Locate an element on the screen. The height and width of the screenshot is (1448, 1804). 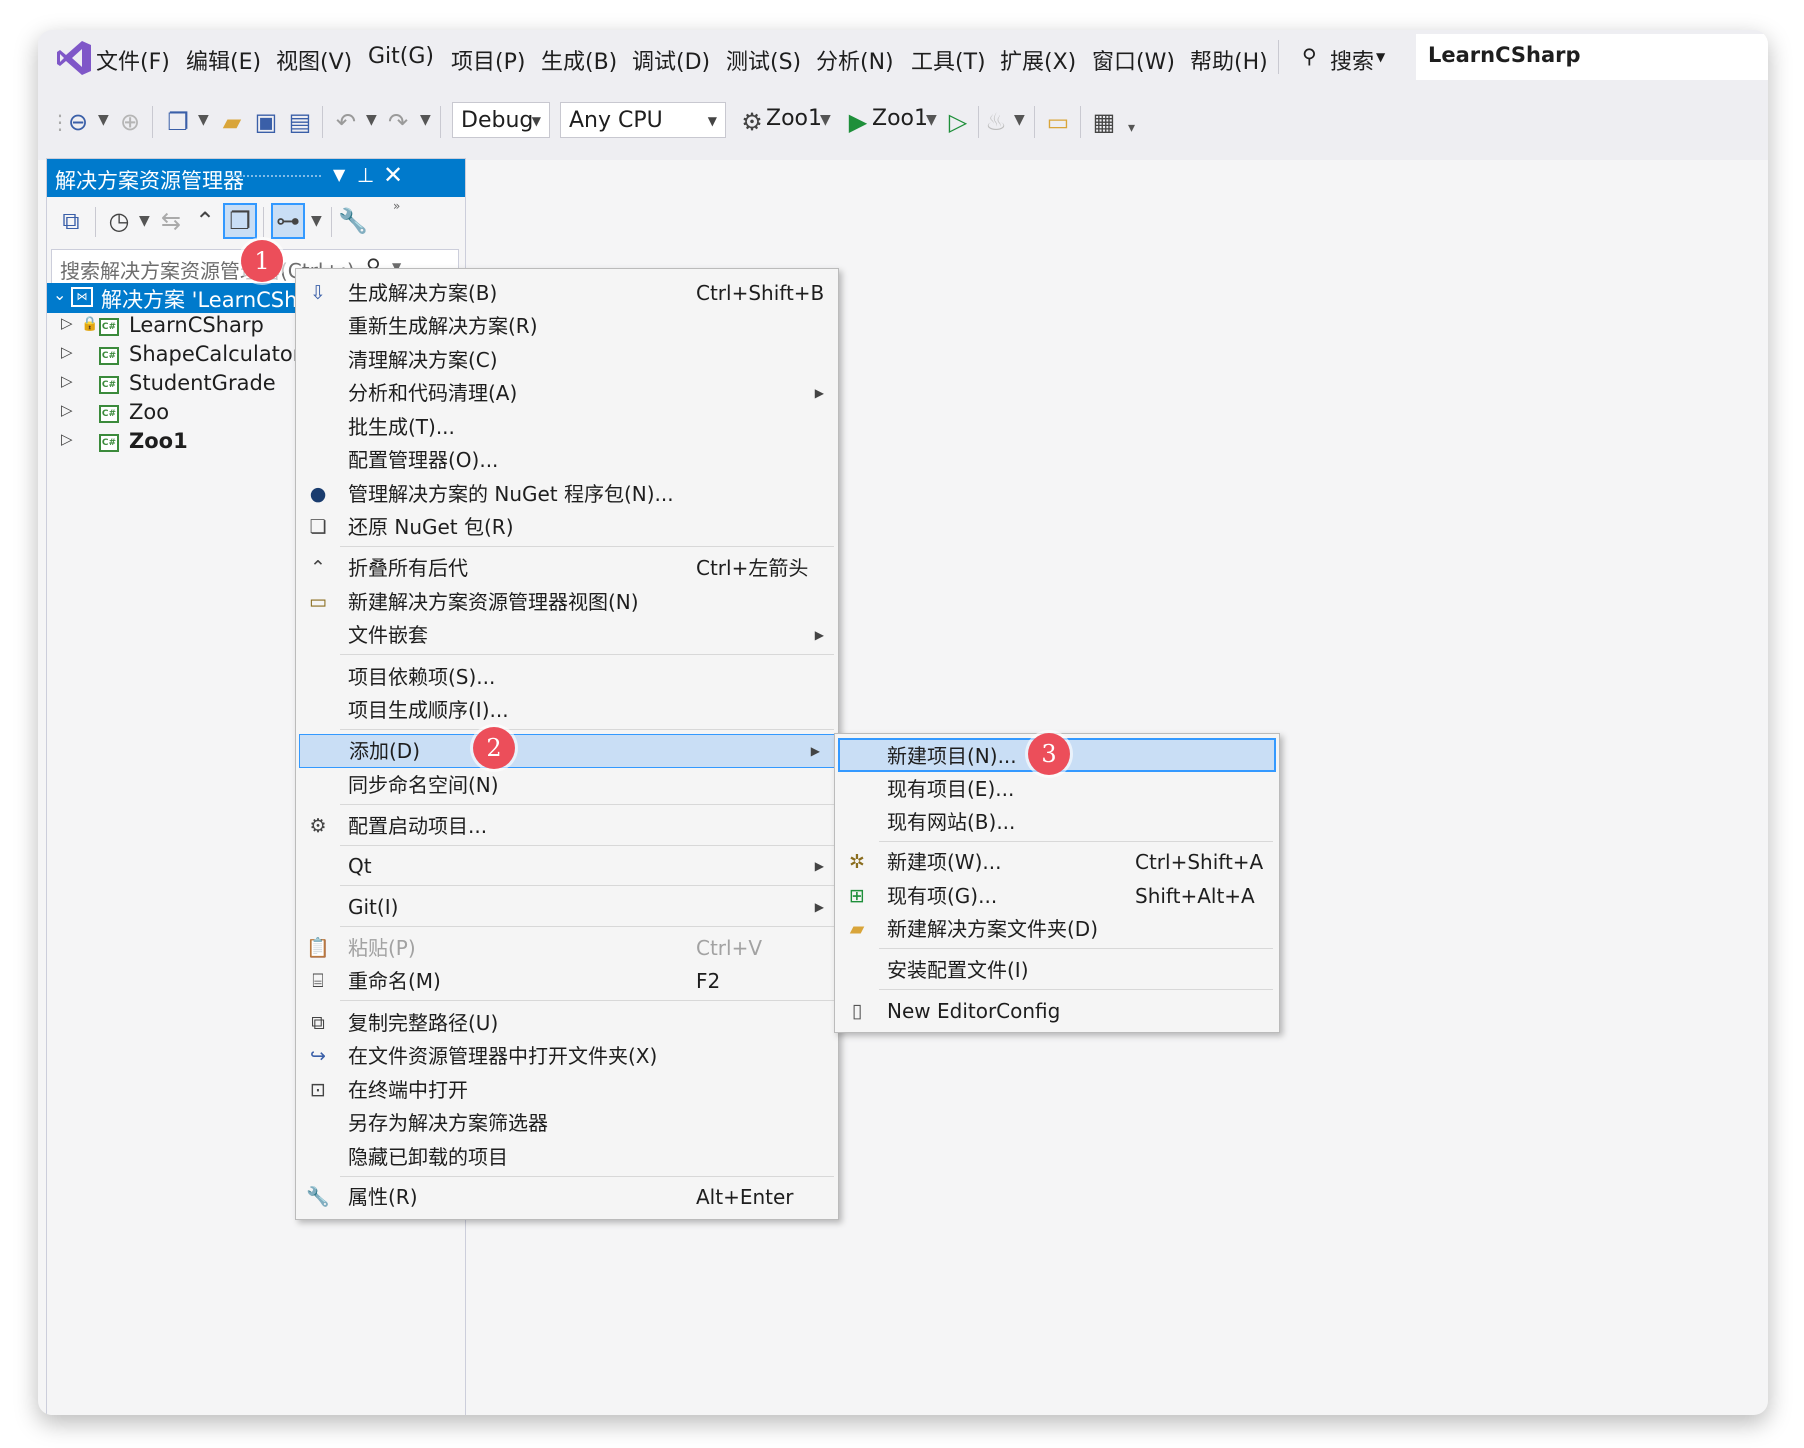
menu-item-restore-nuget: ❏ 还原 NuGet 包(R) is located at coordinates (567, 527).